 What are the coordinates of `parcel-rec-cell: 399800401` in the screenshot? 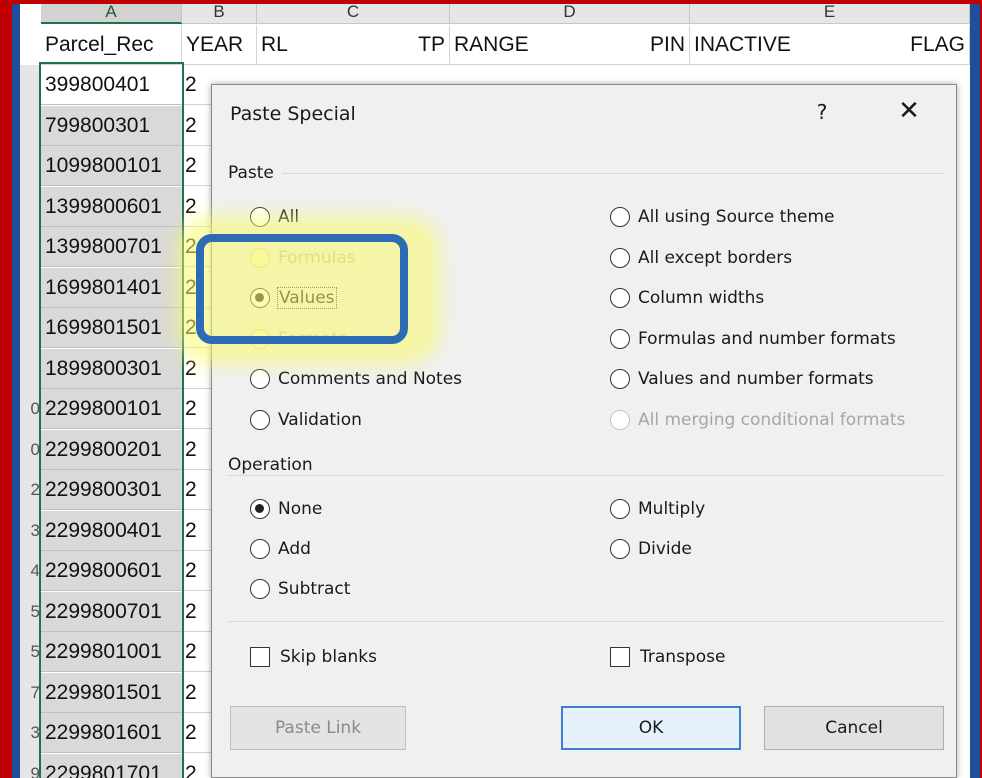 It's located at (111, 85).